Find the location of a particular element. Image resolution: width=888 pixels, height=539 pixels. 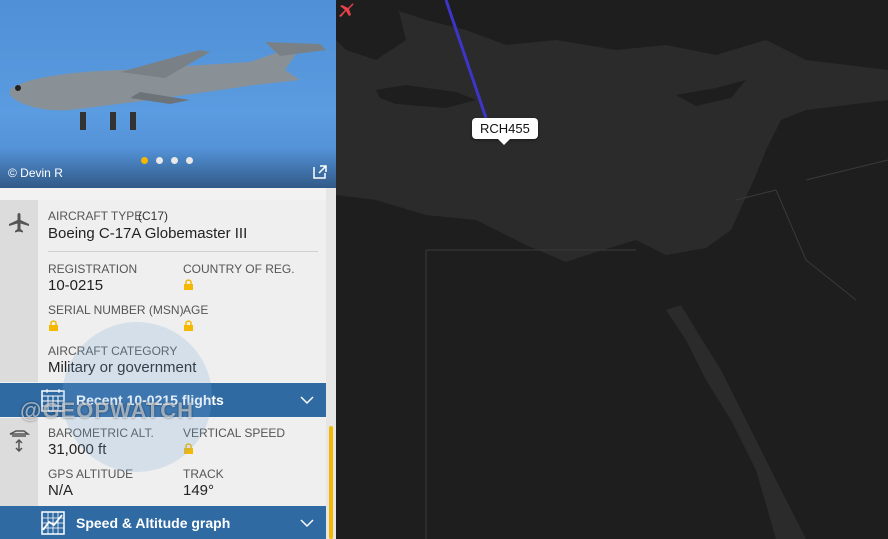

altitude-icon is located at coordinates (19, 441).